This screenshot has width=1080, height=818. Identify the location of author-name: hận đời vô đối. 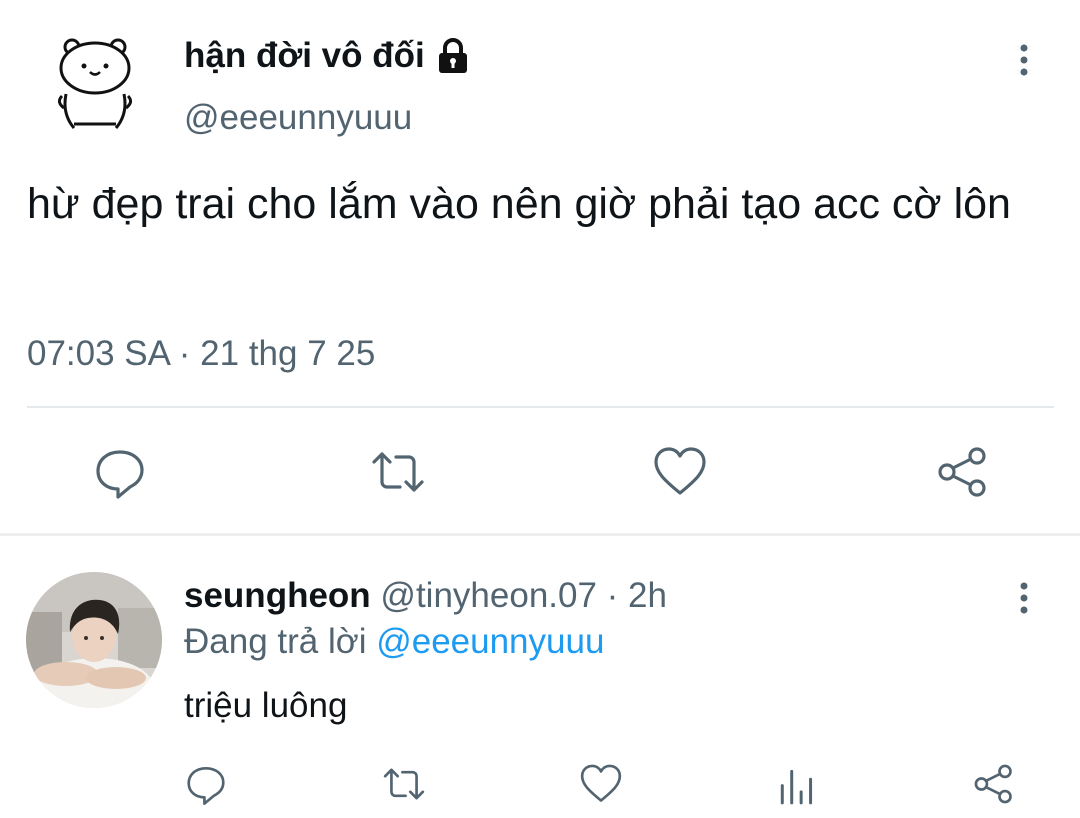
(304, 56).